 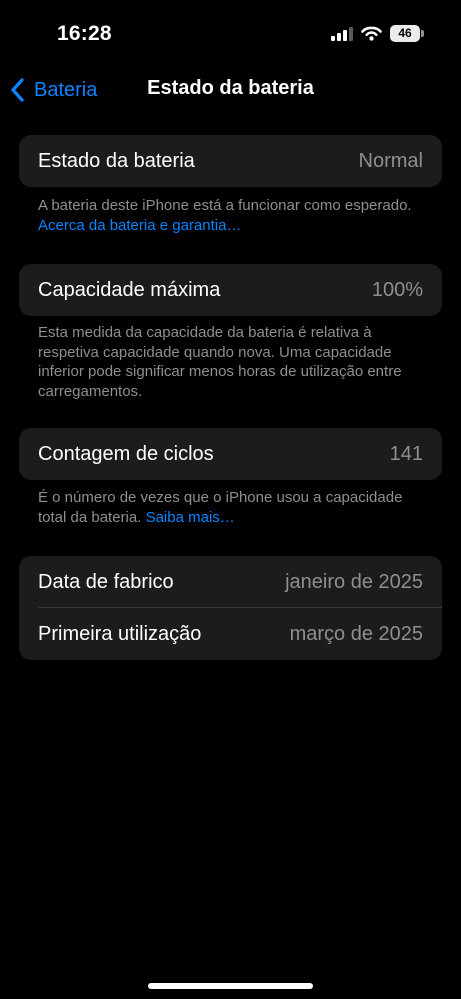 I want to click on back-button: Bateria, so click(x=52, y=90).